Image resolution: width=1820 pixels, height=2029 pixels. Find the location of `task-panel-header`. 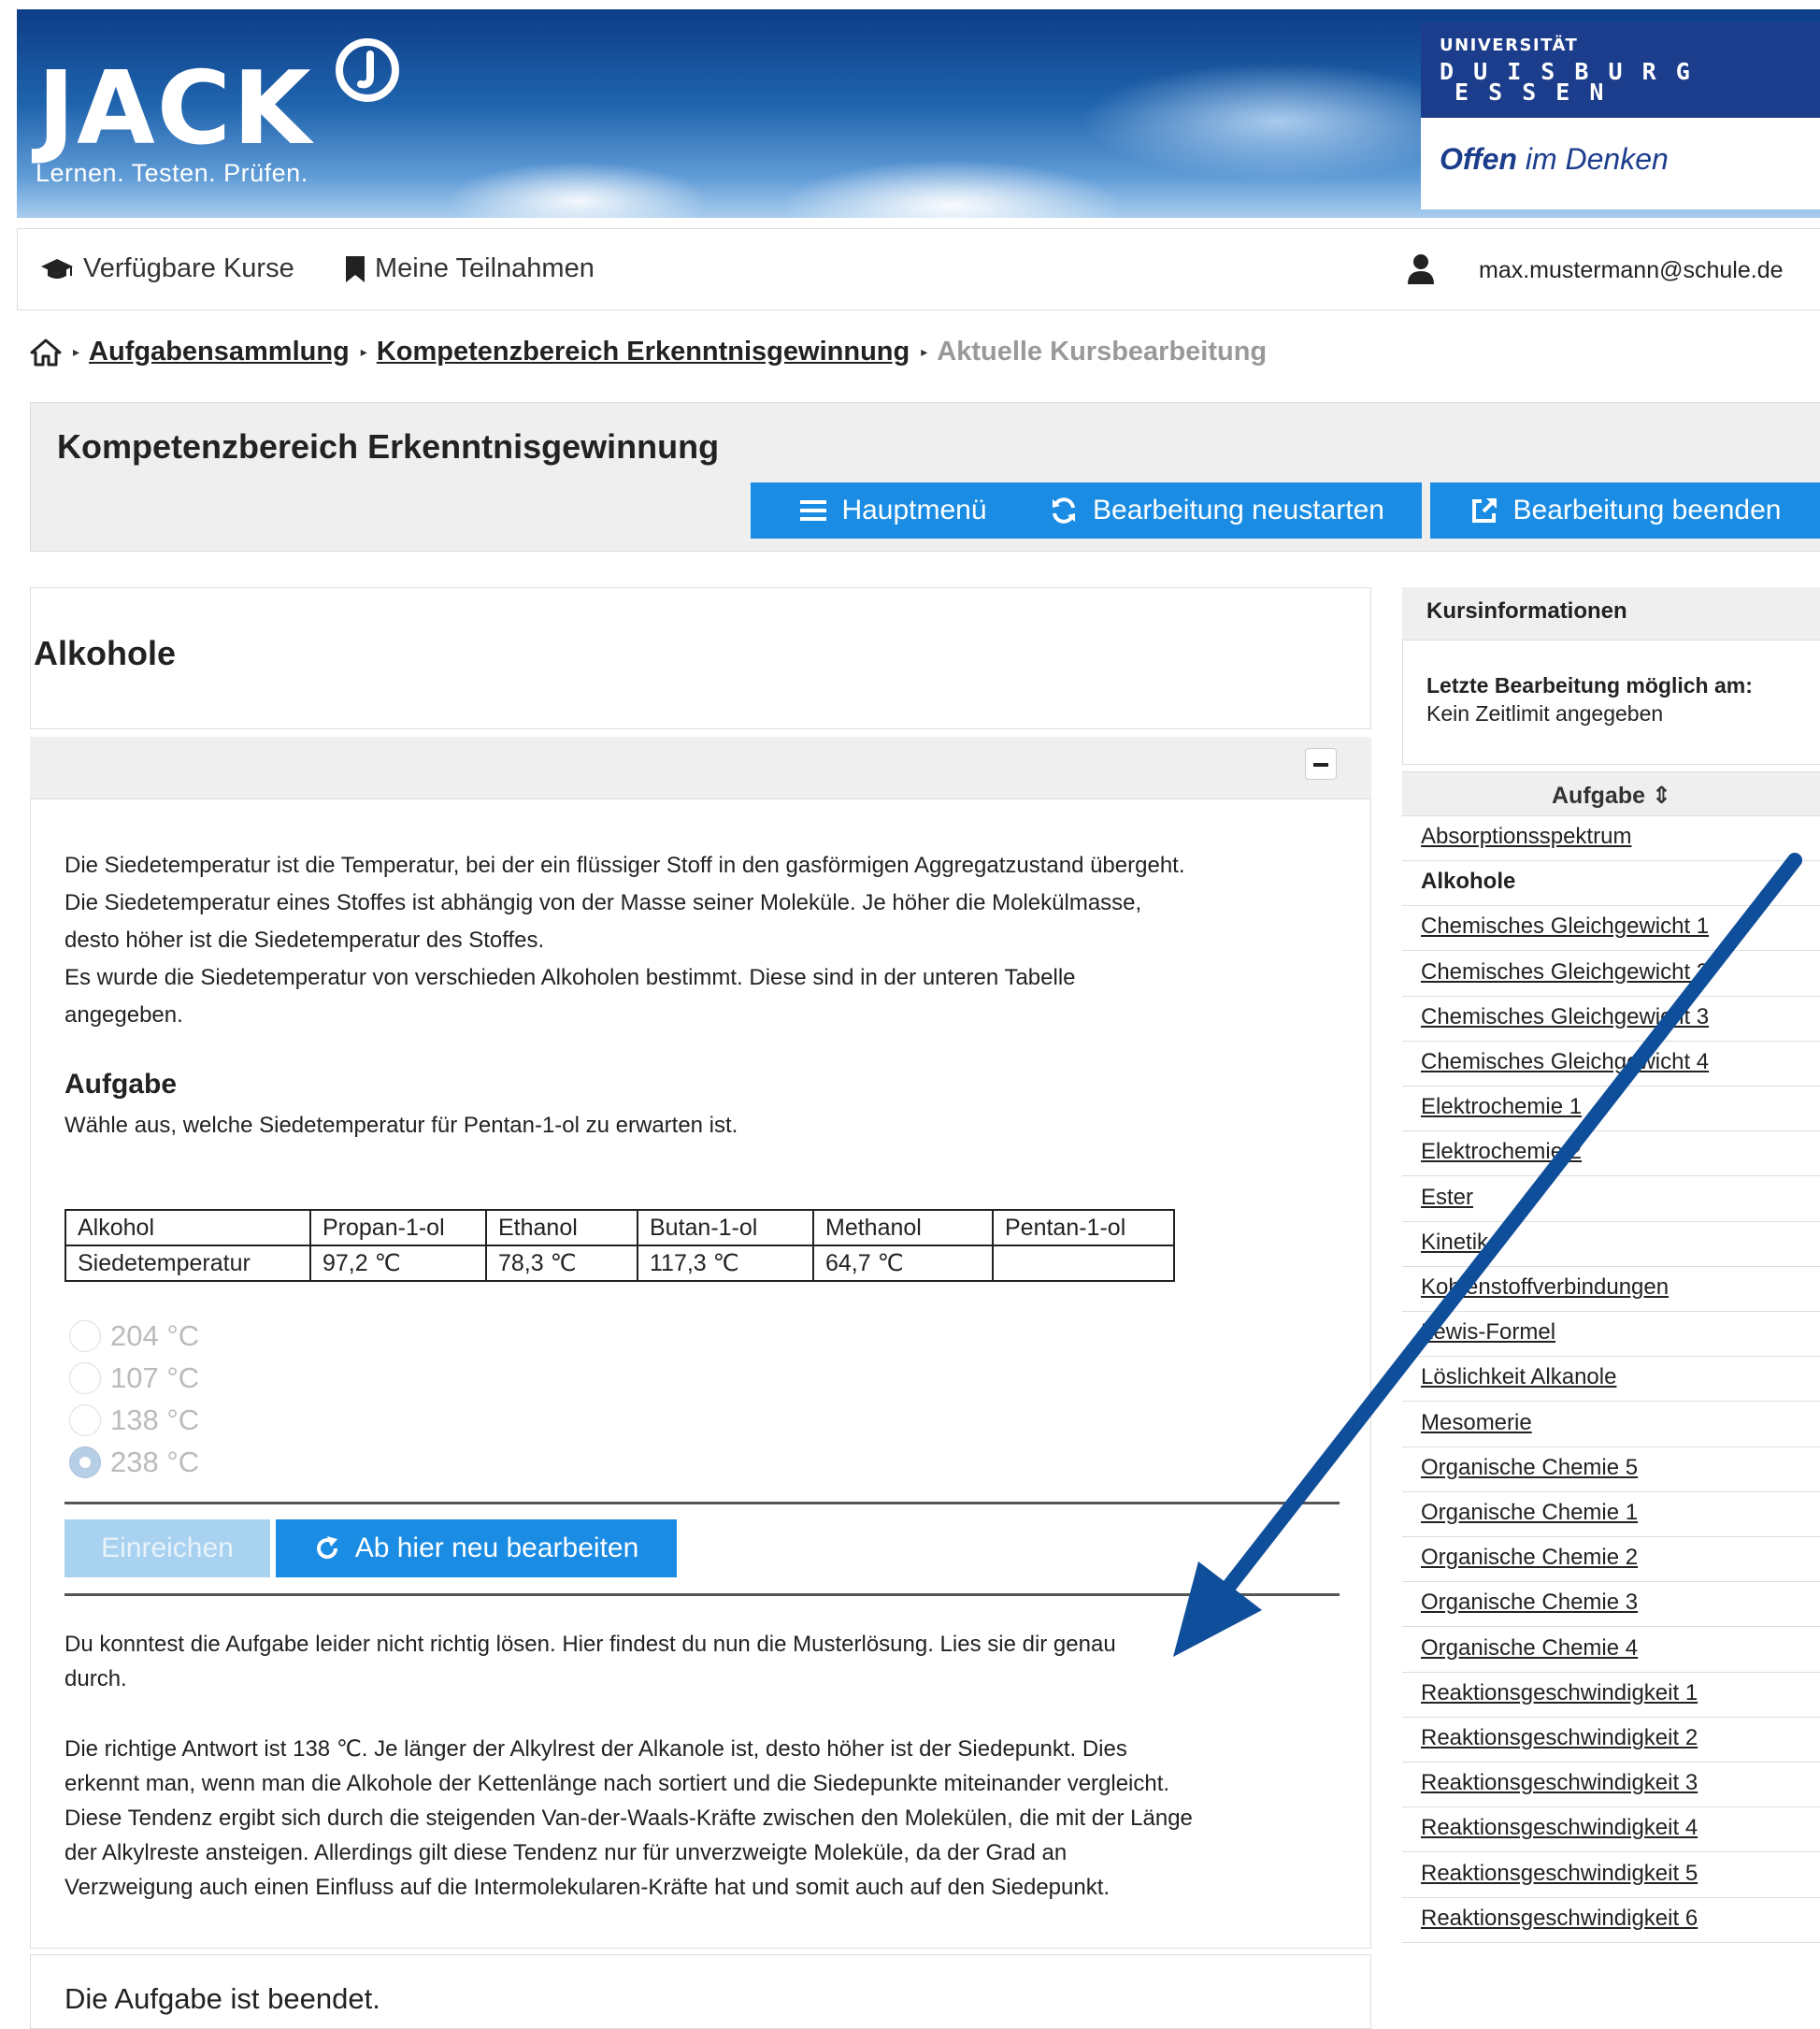

task-panel-header is located at coordinates (700, 768).